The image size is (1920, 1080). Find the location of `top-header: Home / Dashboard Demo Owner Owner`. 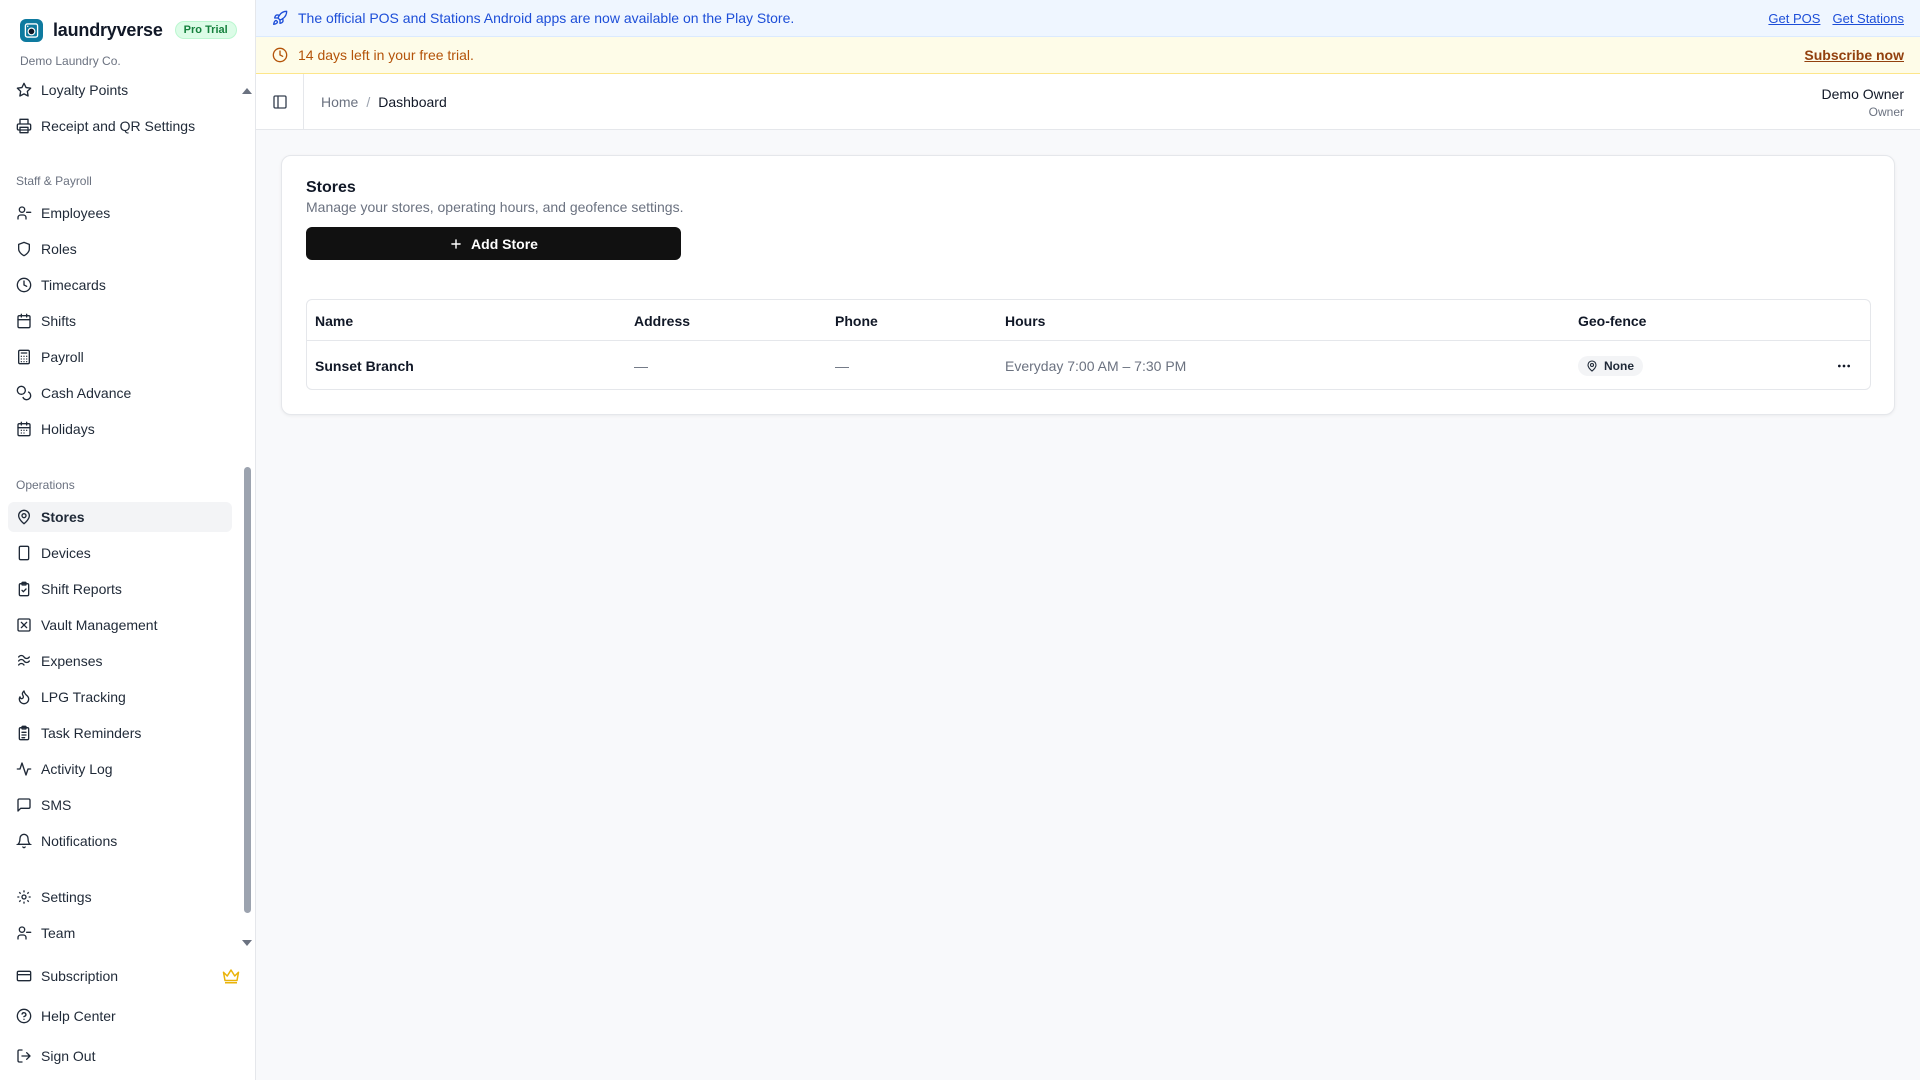

top-header: Home / Dashboard Demo Owner Owner is located at coordinates (1088, 102).